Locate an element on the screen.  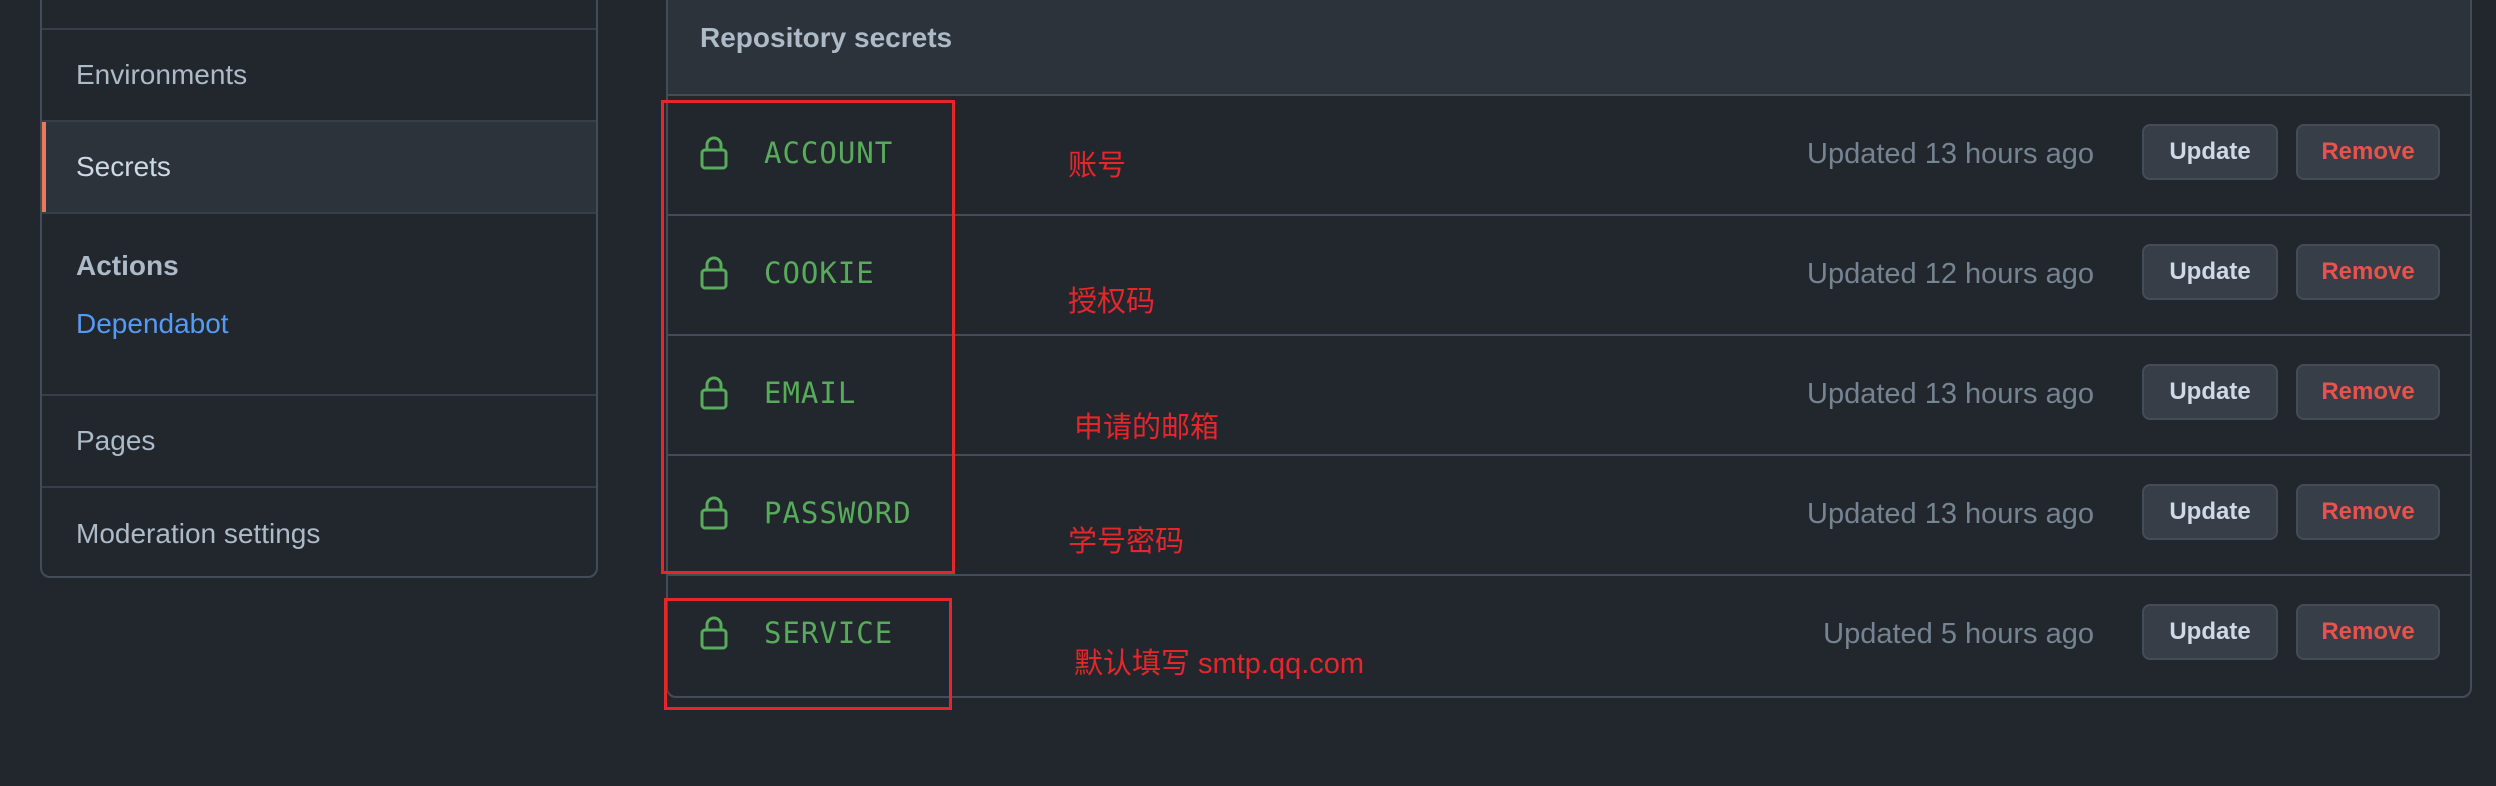
sidebar-item-previous is located at coordinates (319, 14).